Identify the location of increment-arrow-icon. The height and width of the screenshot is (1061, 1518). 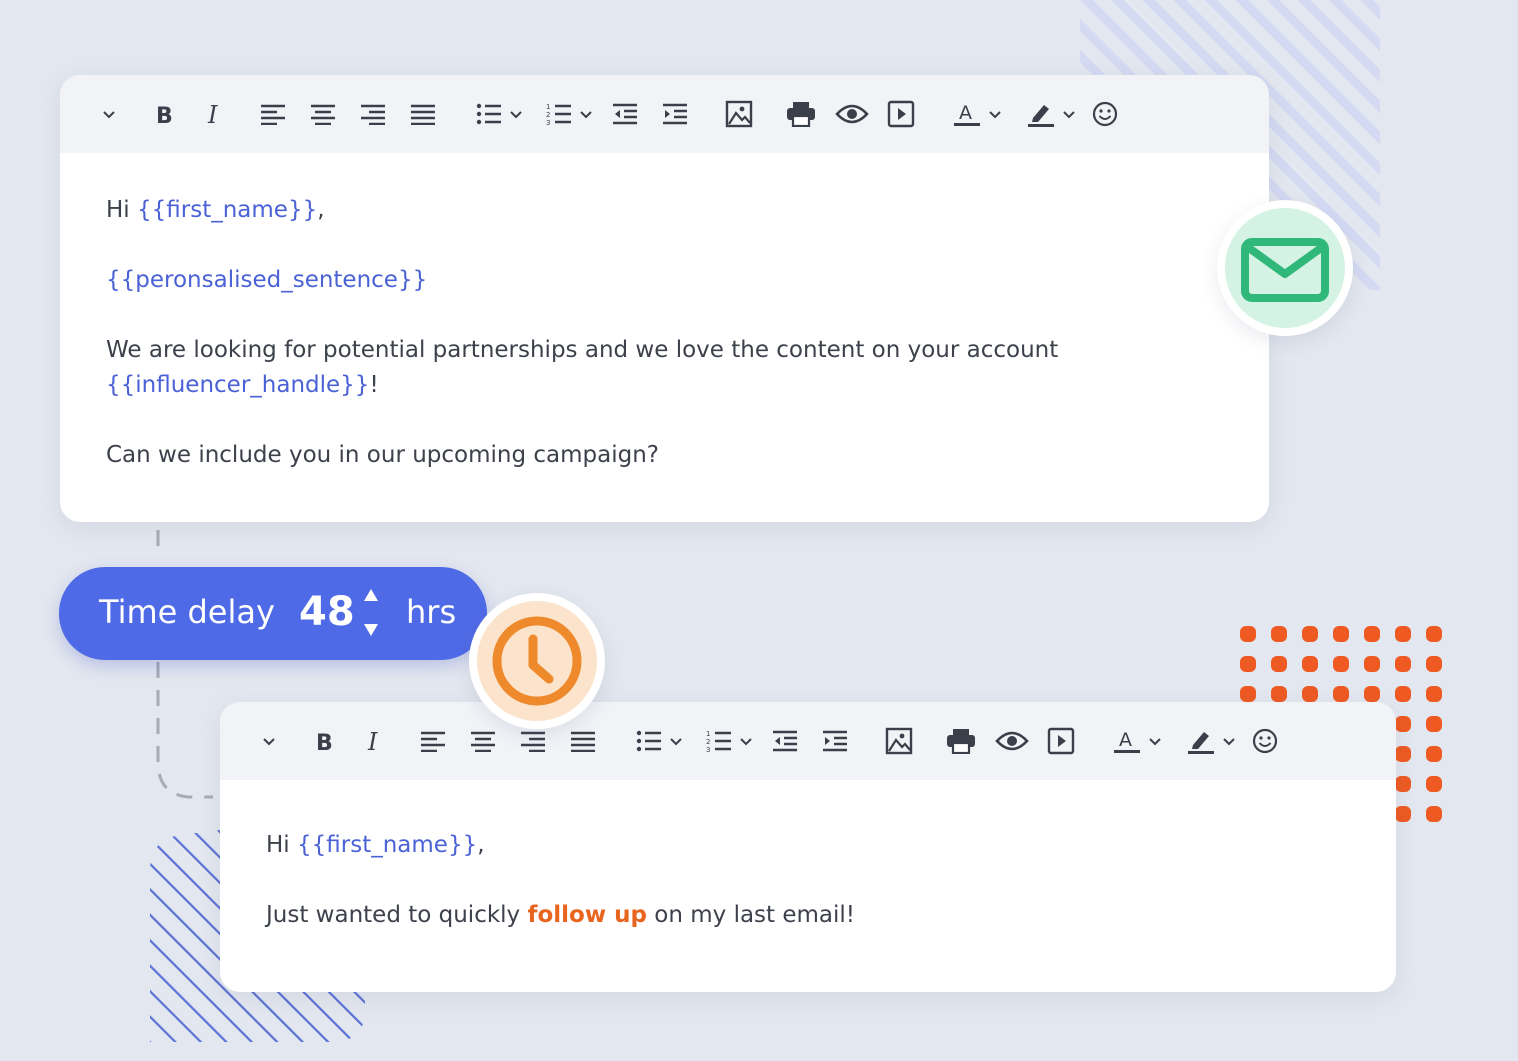
(371, 597).